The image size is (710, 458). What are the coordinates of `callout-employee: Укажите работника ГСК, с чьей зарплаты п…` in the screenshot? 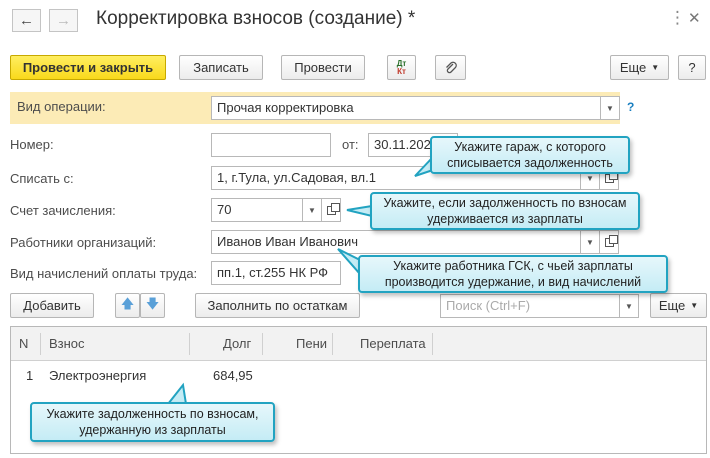 It's located at (513, 274).